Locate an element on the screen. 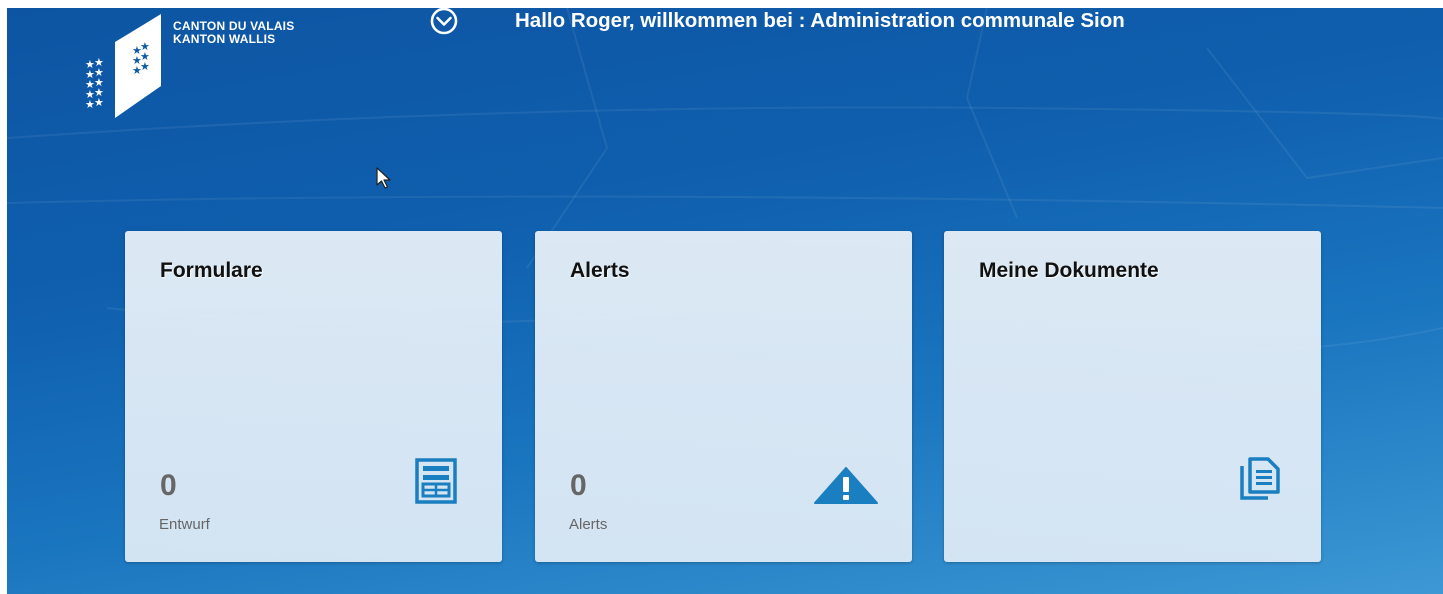 This screenshot has height=594, width=1443. tile-formulare: Formulare 0 Entwurf is located at coordinates (313, 396).